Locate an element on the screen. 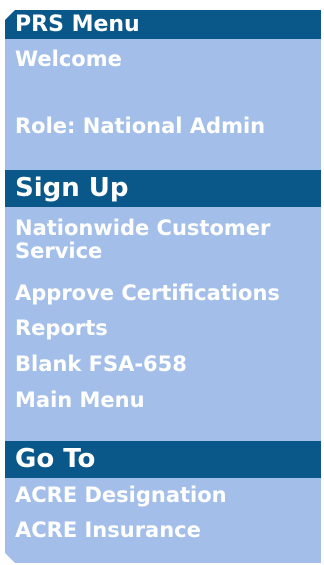 This screenshot has width=324, height=565. sign-up-header: Sign Up is located at coordinates (163, 188).